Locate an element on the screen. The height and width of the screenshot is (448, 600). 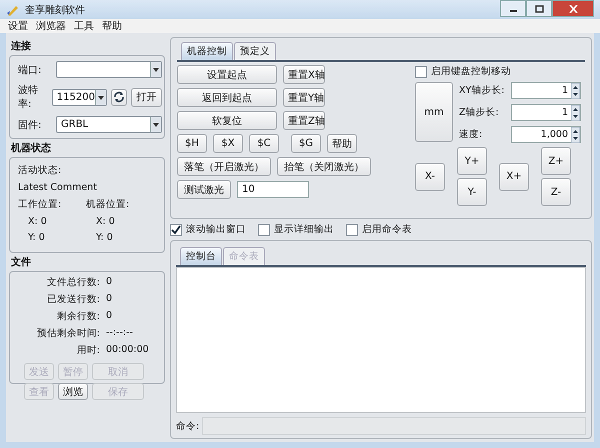
baud-label: 波特率: is located at coordinates (28, 97).